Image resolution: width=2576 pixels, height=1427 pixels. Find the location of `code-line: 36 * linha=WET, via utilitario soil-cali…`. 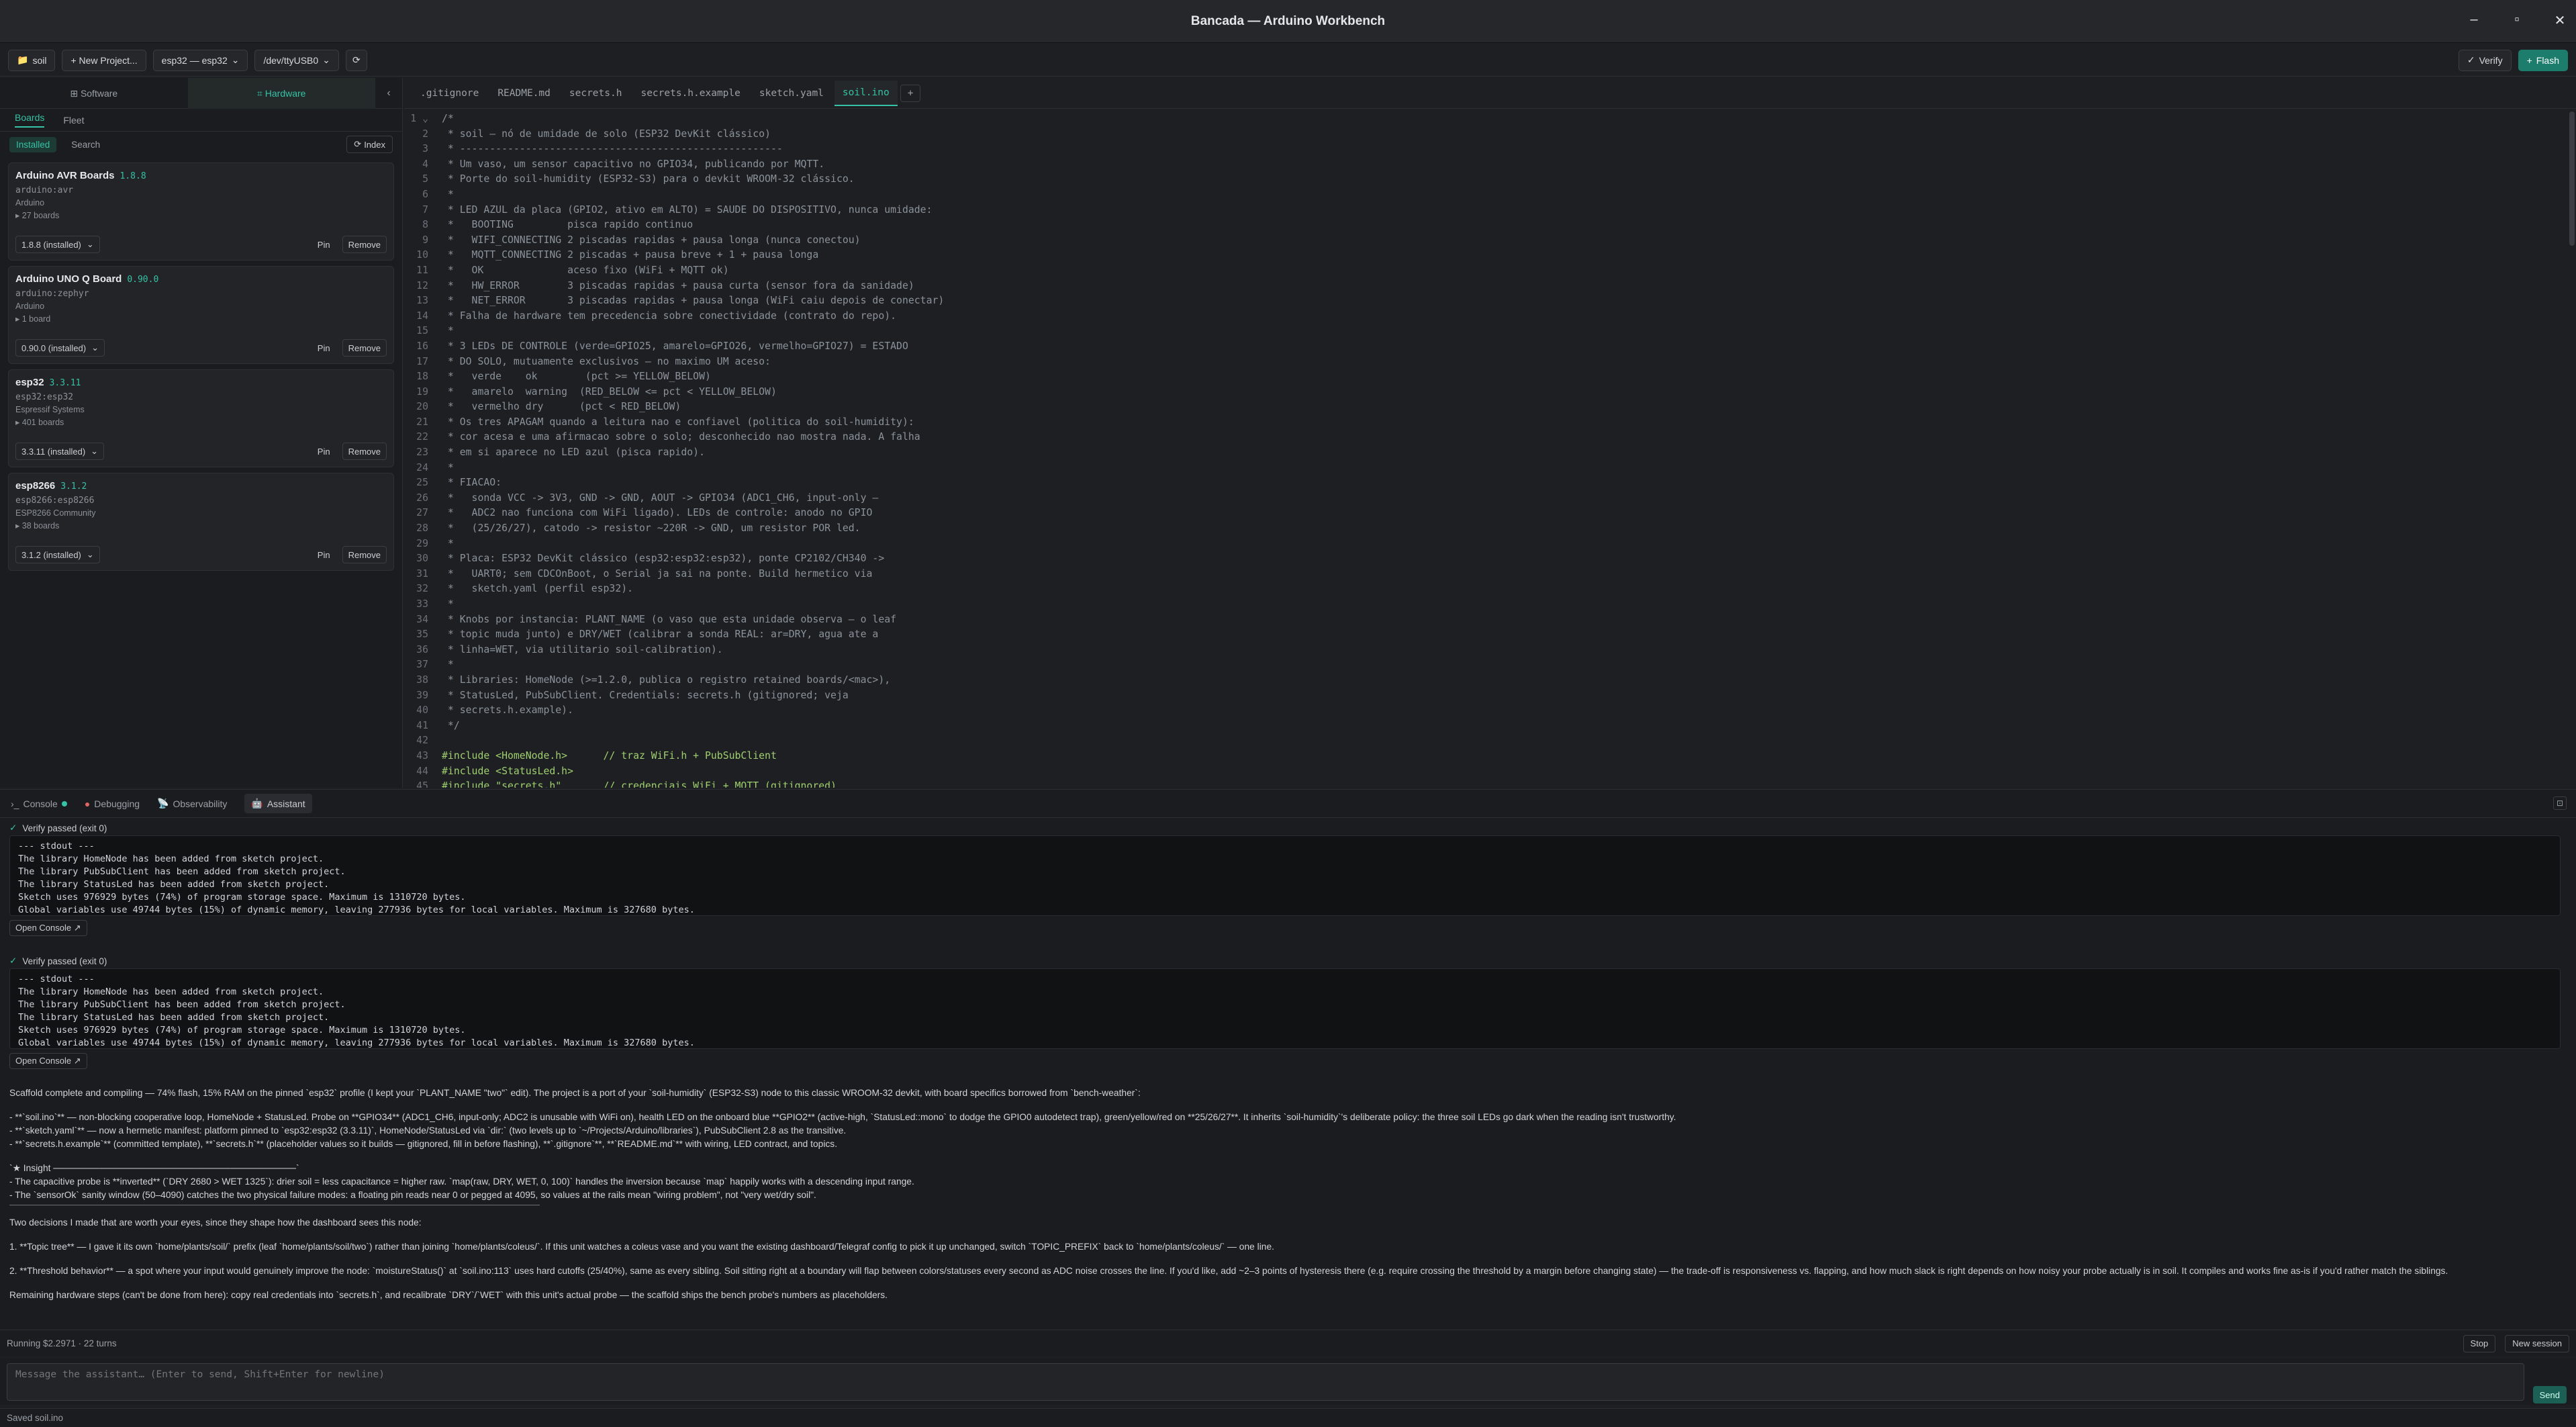

code-line: 36 * linha=WET, via utilitario soil-cali… is located at coordinates (1485, 651).